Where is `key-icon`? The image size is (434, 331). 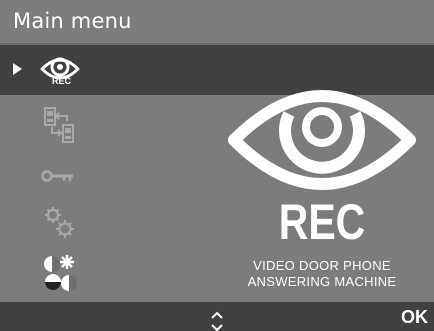 key-icon is located at coordinates (60, 177).